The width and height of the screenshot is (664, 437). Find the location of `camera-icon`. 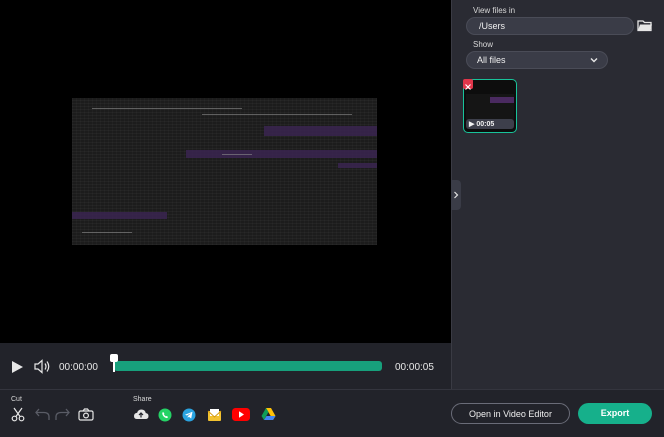

camera-icon is located at coordinates (86, 417).